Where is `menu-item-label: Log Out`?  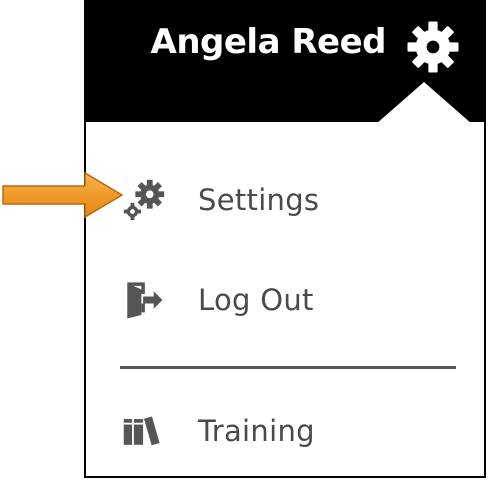 menu-item-label: Log Out is located at coordinates (256, 300).